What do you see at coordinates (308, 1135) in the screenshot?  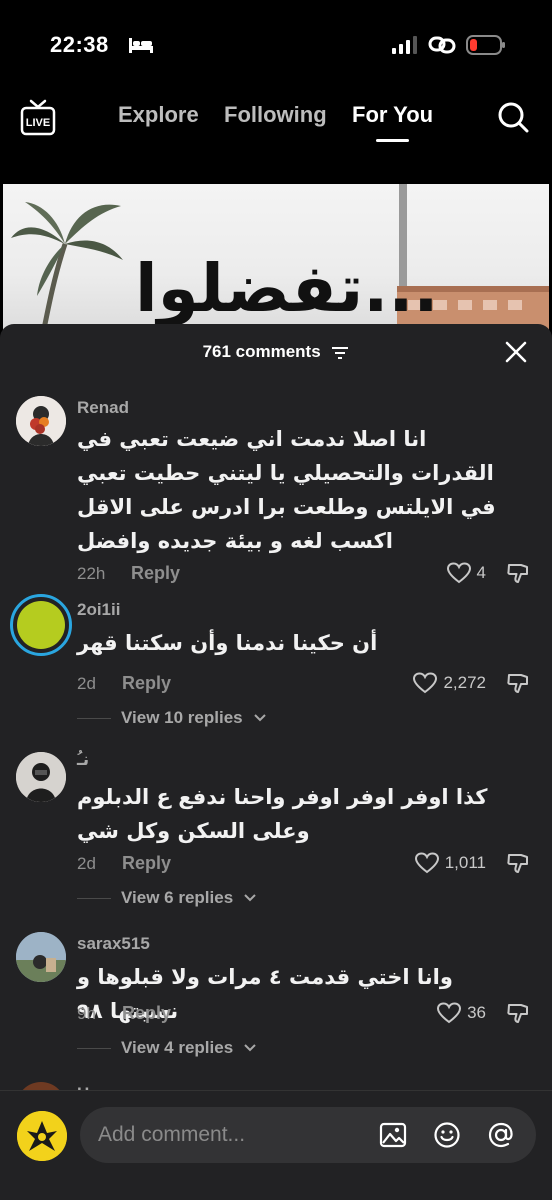 I see `comment-input` at bounding box center [308, 1135].